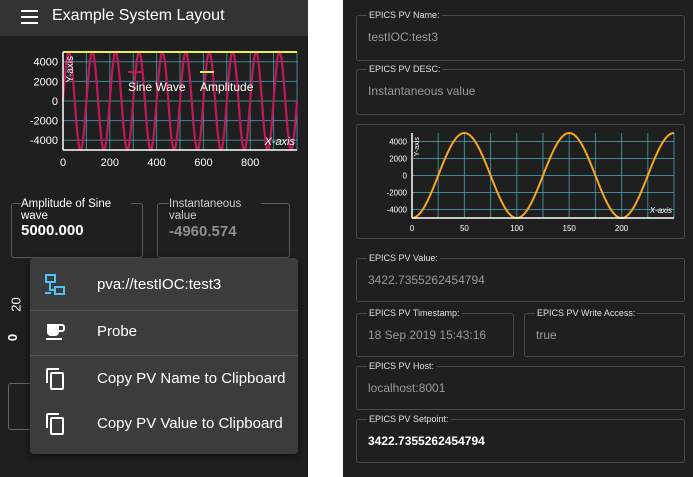 Image resolution: width=693 pixels, height=477 pixels. I want to click on amplitude-field-label: Amplitude of Sine wave, so click(76, 210).